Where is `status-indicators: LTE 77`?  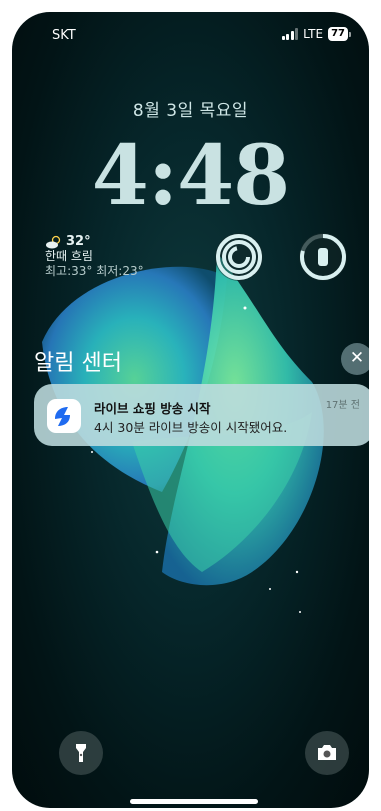
status-indicators: LTE 77 is located at coordinates (316, 34).